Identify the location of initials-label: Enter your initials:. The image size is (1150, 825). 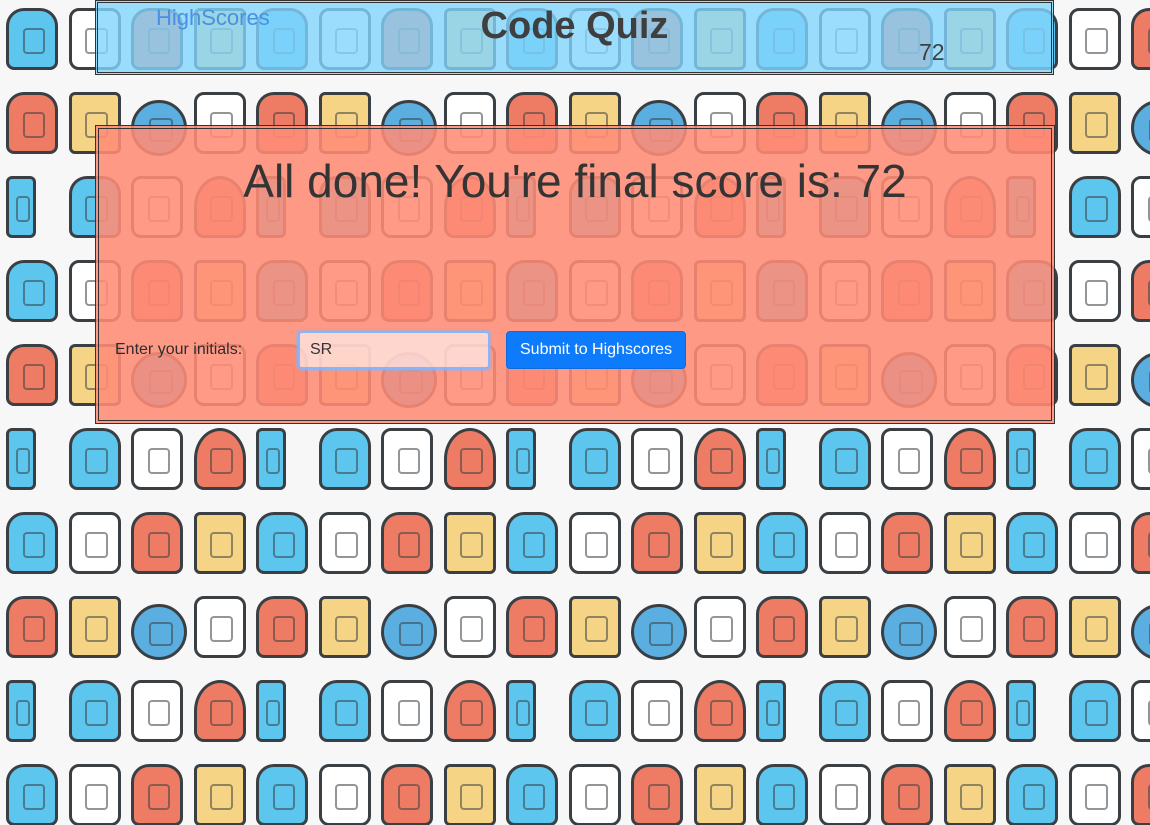
(179, 349).